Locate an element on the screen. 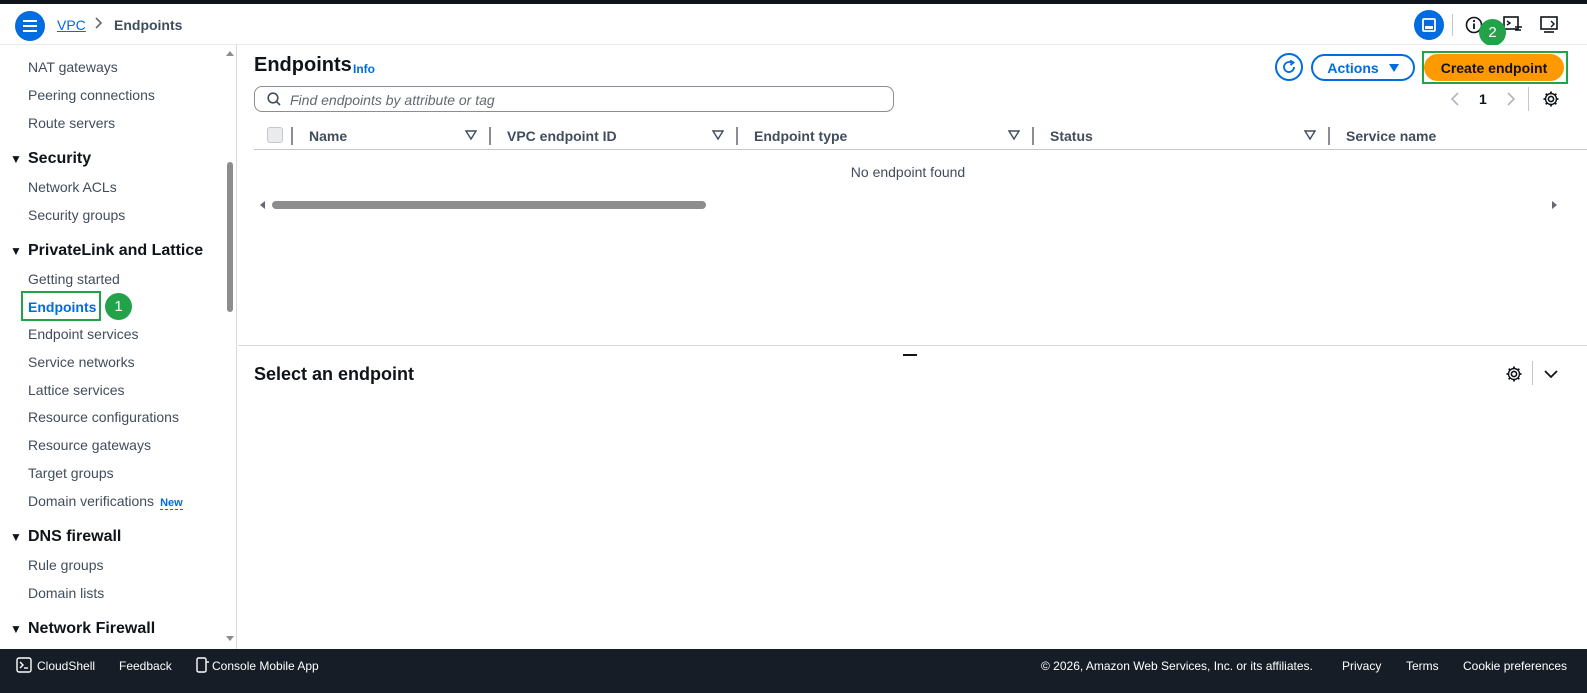 The image size is (1587, 693). step-badge-1: 1 is located at coordinates (118, 306).